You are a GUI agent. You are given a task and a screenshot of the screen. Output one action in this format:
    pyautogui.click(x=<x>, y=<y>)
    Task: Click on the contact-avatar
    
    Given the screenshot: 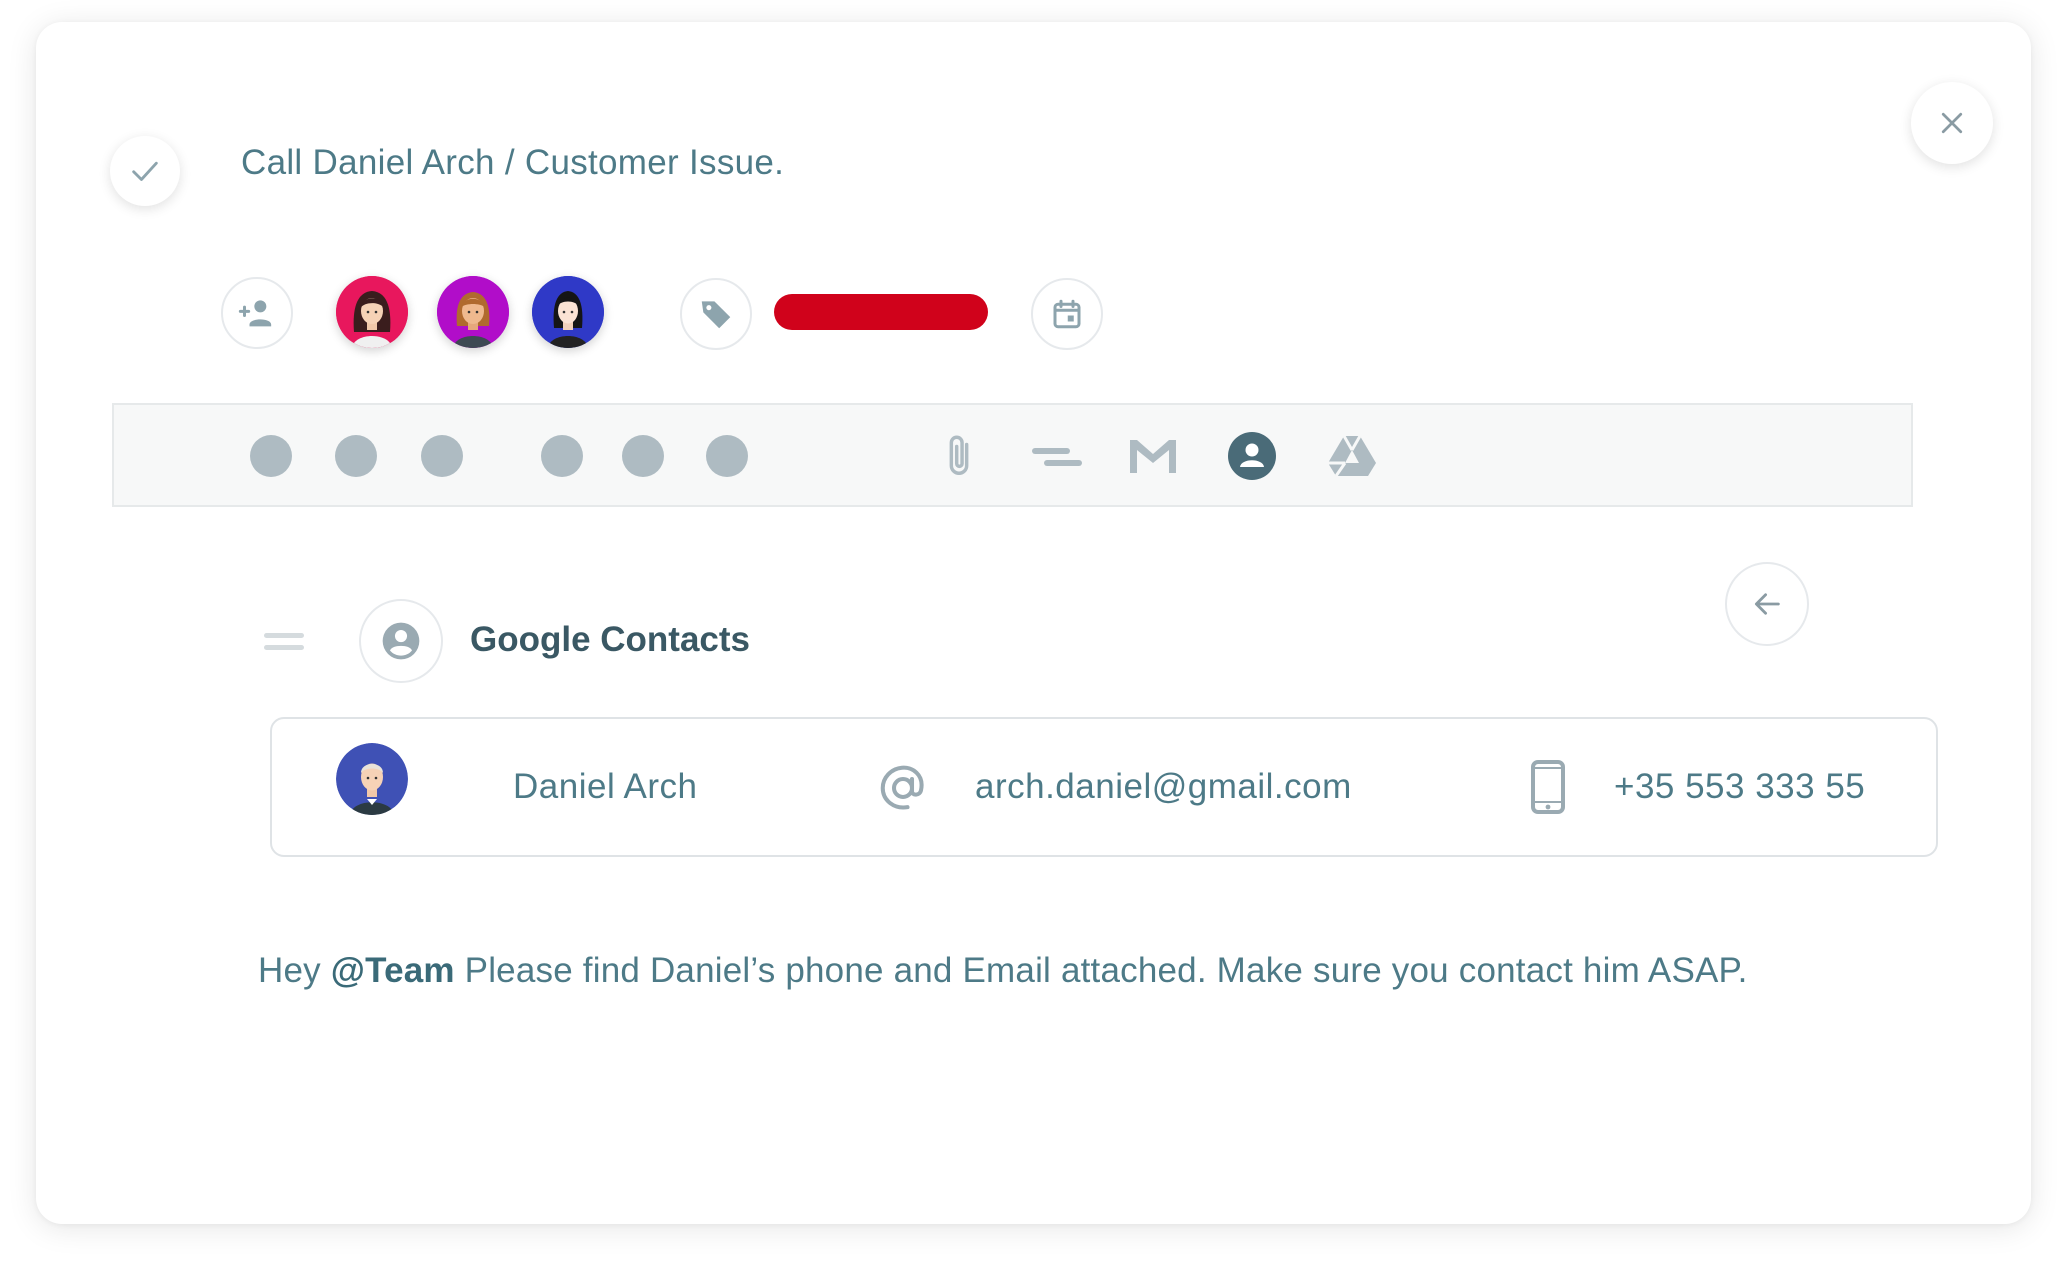 What is the action you would take?
    pyautogui.click(x=372, y=779)
    